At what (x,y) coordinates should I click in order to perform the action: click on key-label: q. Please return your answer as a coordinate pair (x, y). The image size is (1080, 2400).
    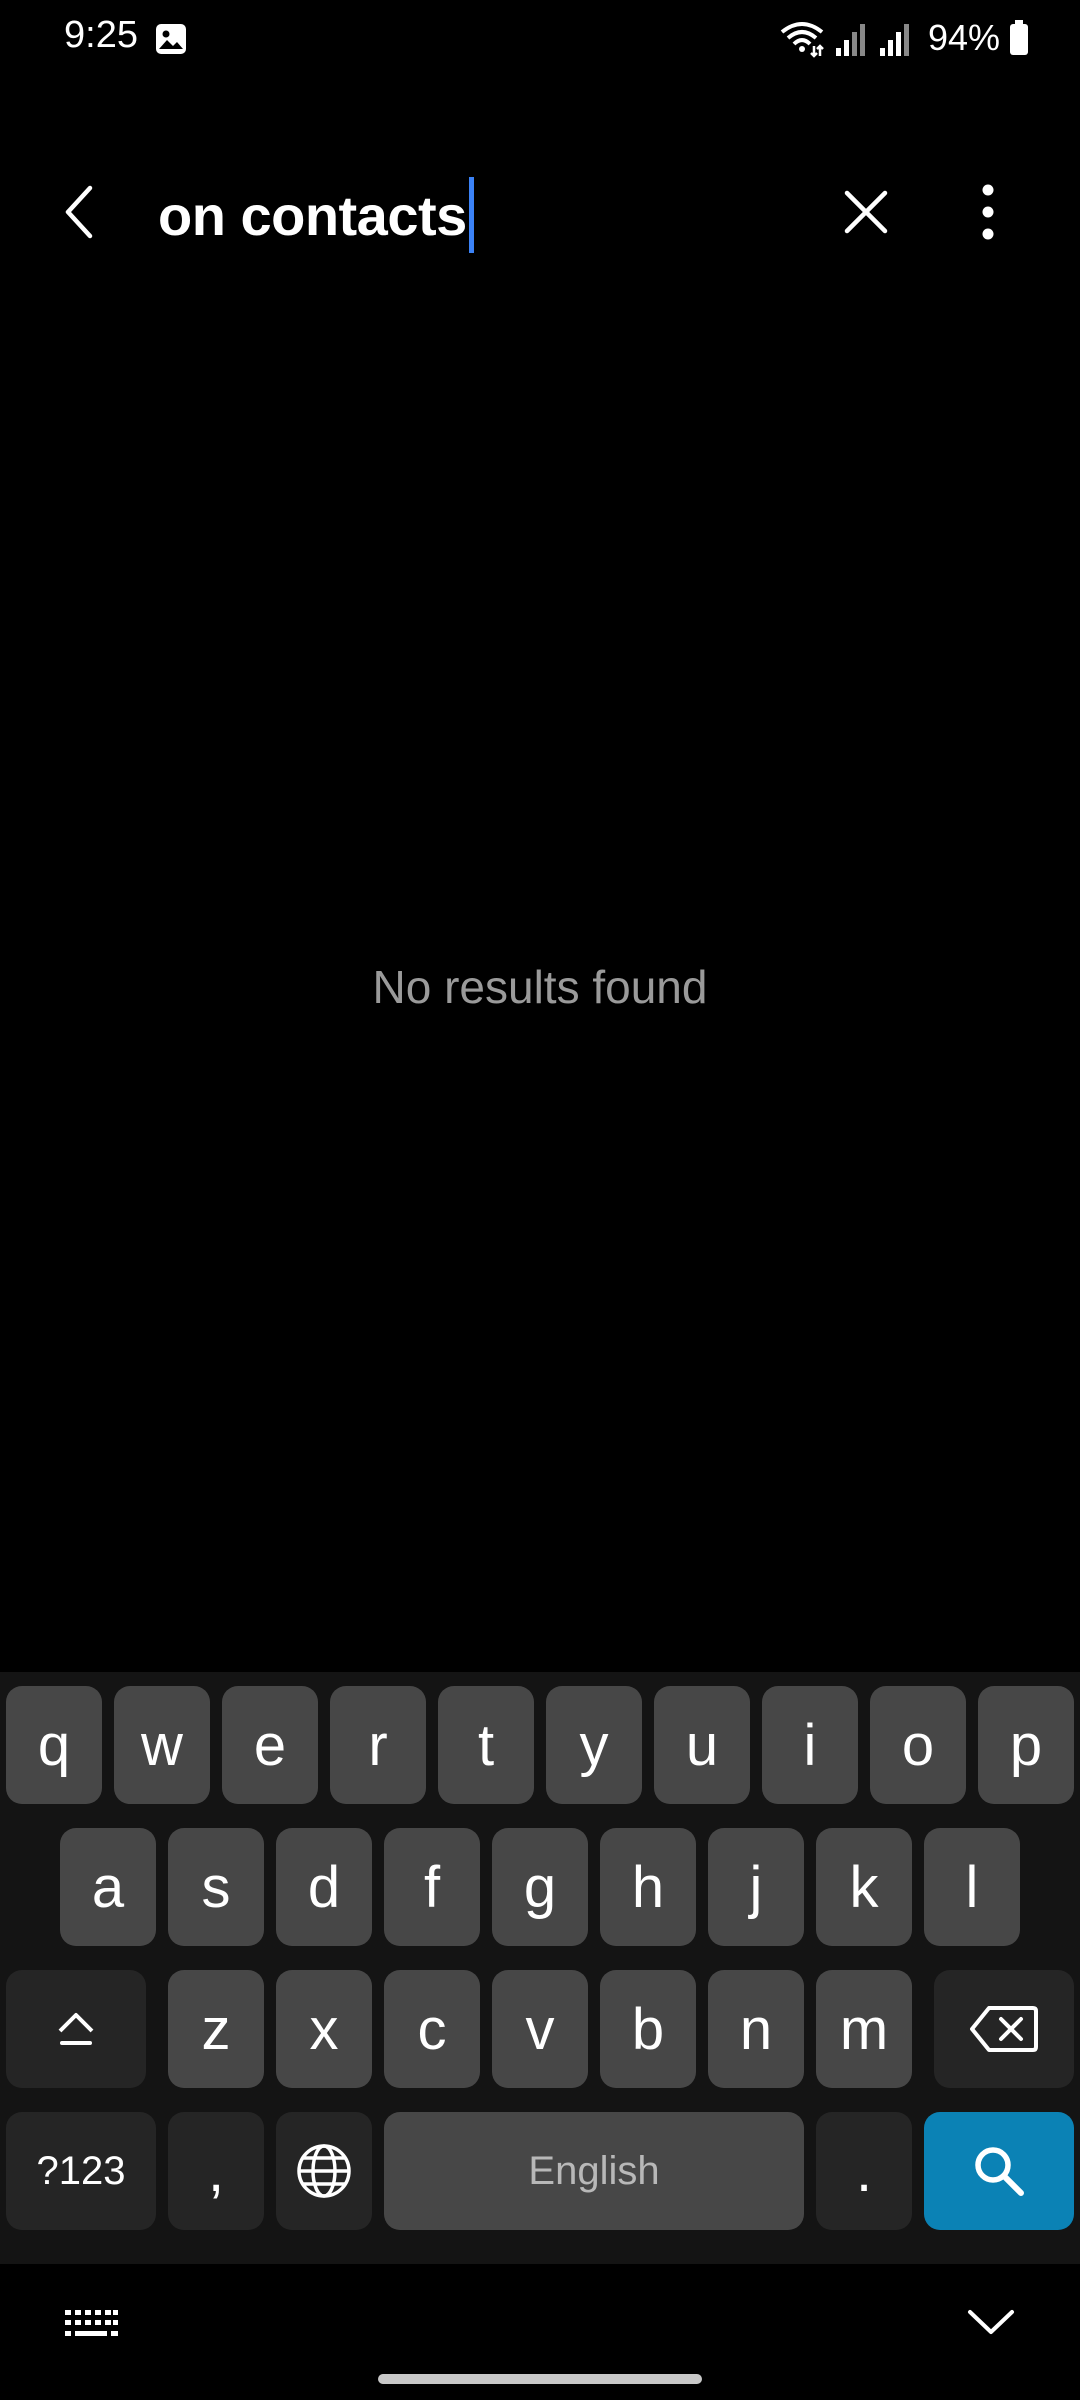
    Looking at the image, I should click on (54, 1745).